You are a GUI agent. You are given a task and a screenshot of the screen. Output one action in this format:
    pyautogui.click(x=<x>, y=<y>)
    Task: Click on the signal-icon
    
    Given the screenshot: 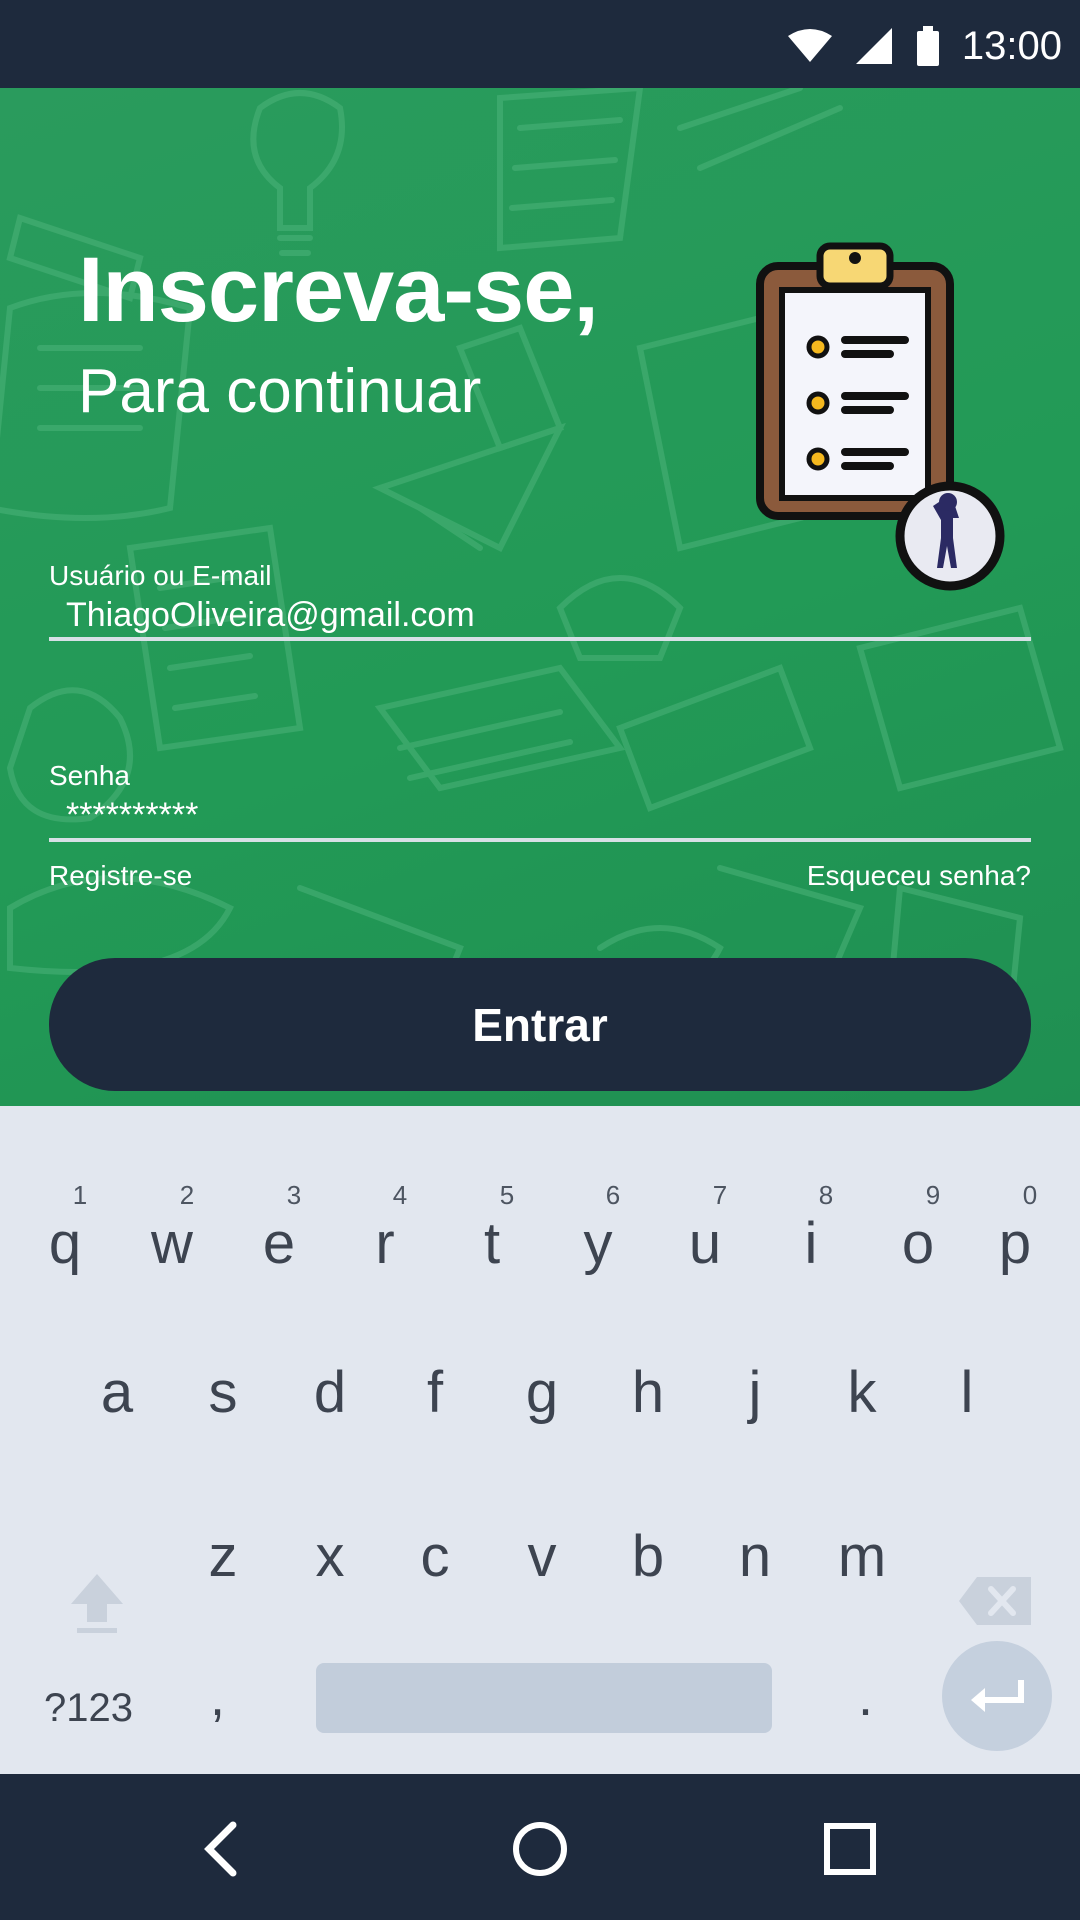 What is the action you would take?
    pyautogui.click(x=873, y=46)
    